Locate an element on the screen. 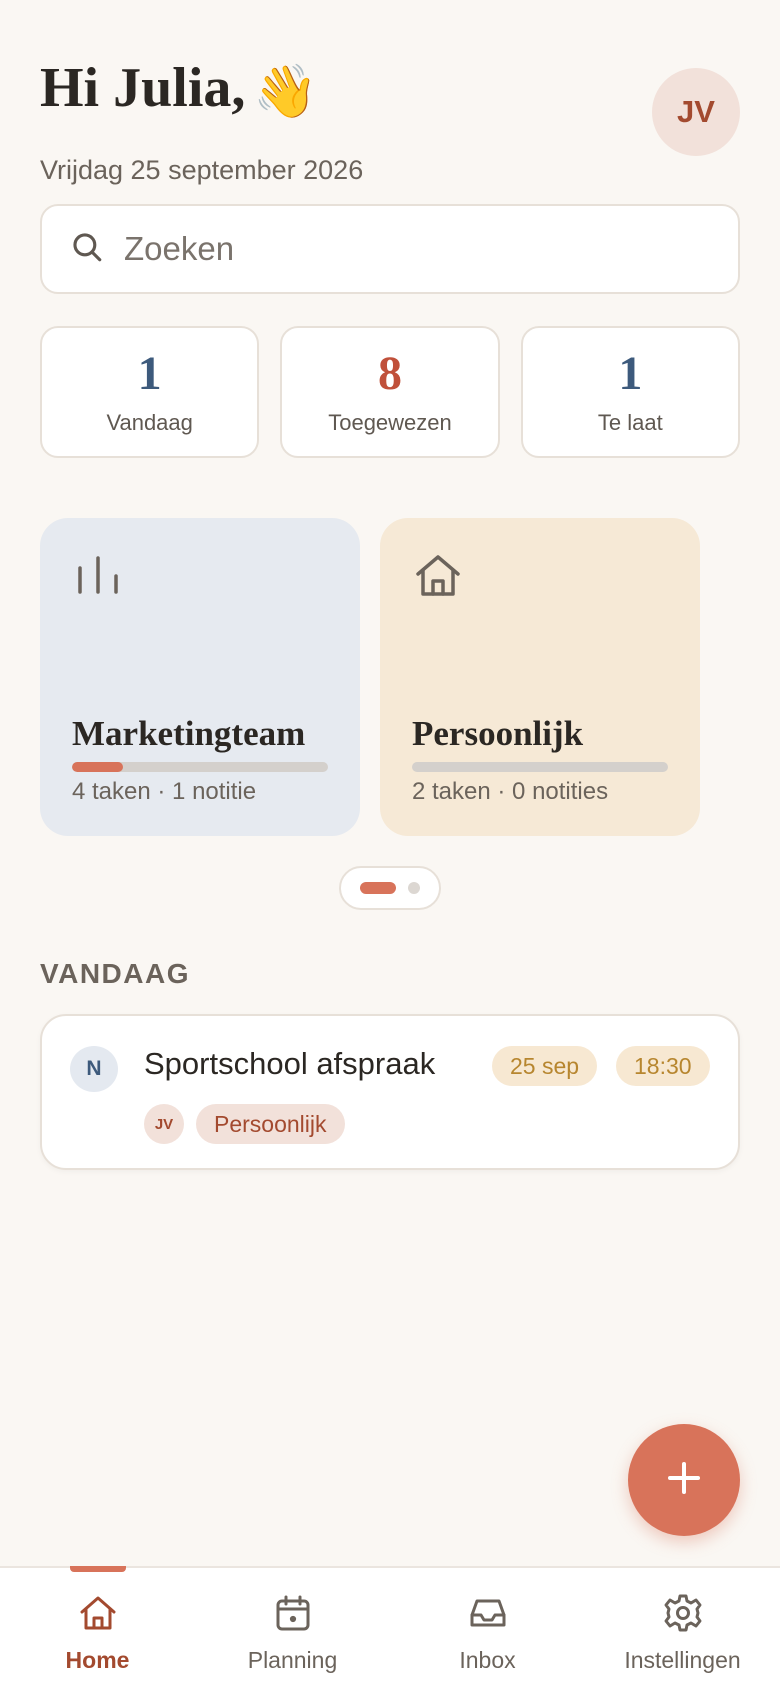 The image size is (780, 1688). search-icon is located at coordinates (87, 249).